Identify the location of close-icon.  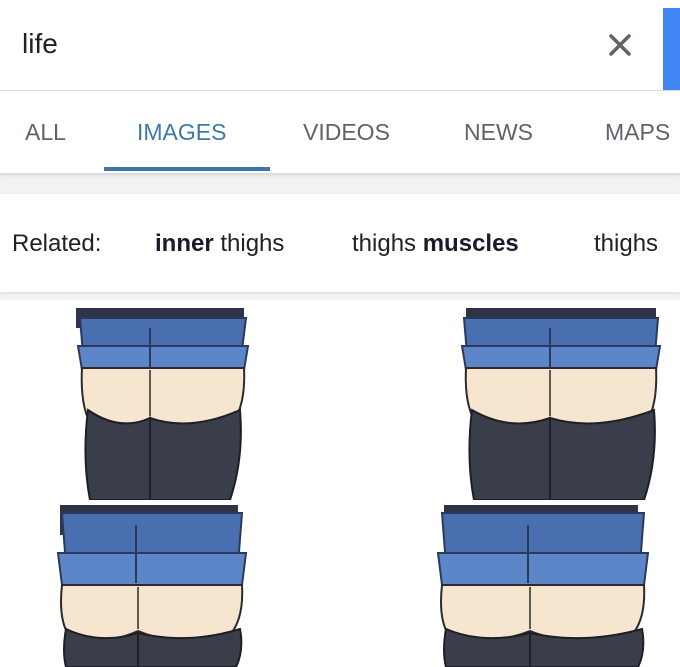
(620, 45).